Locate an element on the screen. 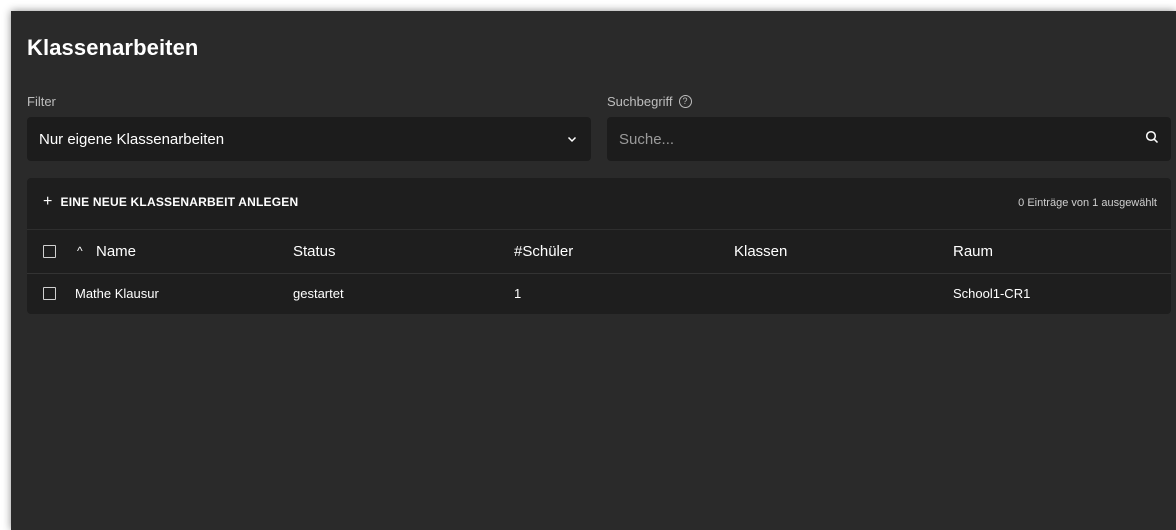  plus-icon: + is located at coordinates (48, 201).